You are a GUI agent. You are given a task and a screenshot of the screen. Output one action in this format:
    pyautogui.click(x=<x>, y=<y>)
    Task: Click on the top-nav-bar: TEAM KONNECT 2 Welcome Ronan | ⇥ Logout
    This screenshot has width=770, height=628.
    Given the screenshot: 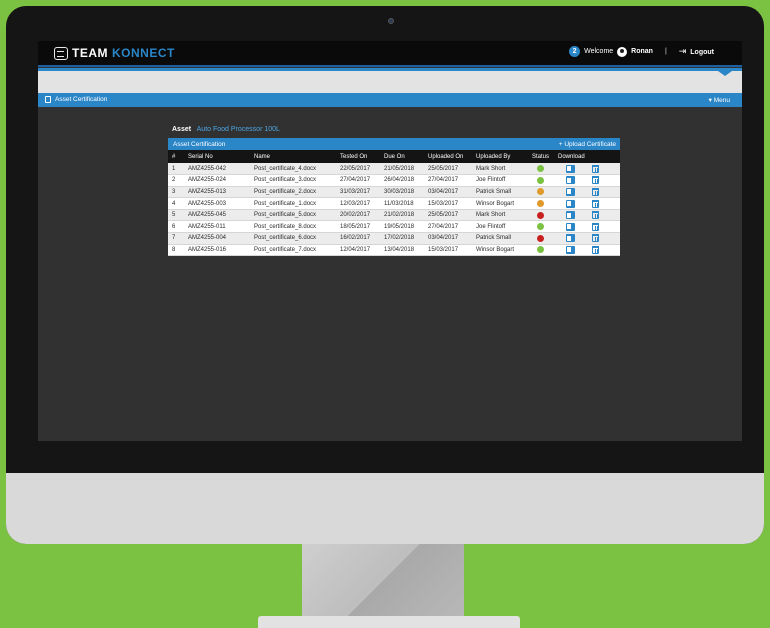 What is the action you would take?
    pyautogui.click(x=390, y=53)
    